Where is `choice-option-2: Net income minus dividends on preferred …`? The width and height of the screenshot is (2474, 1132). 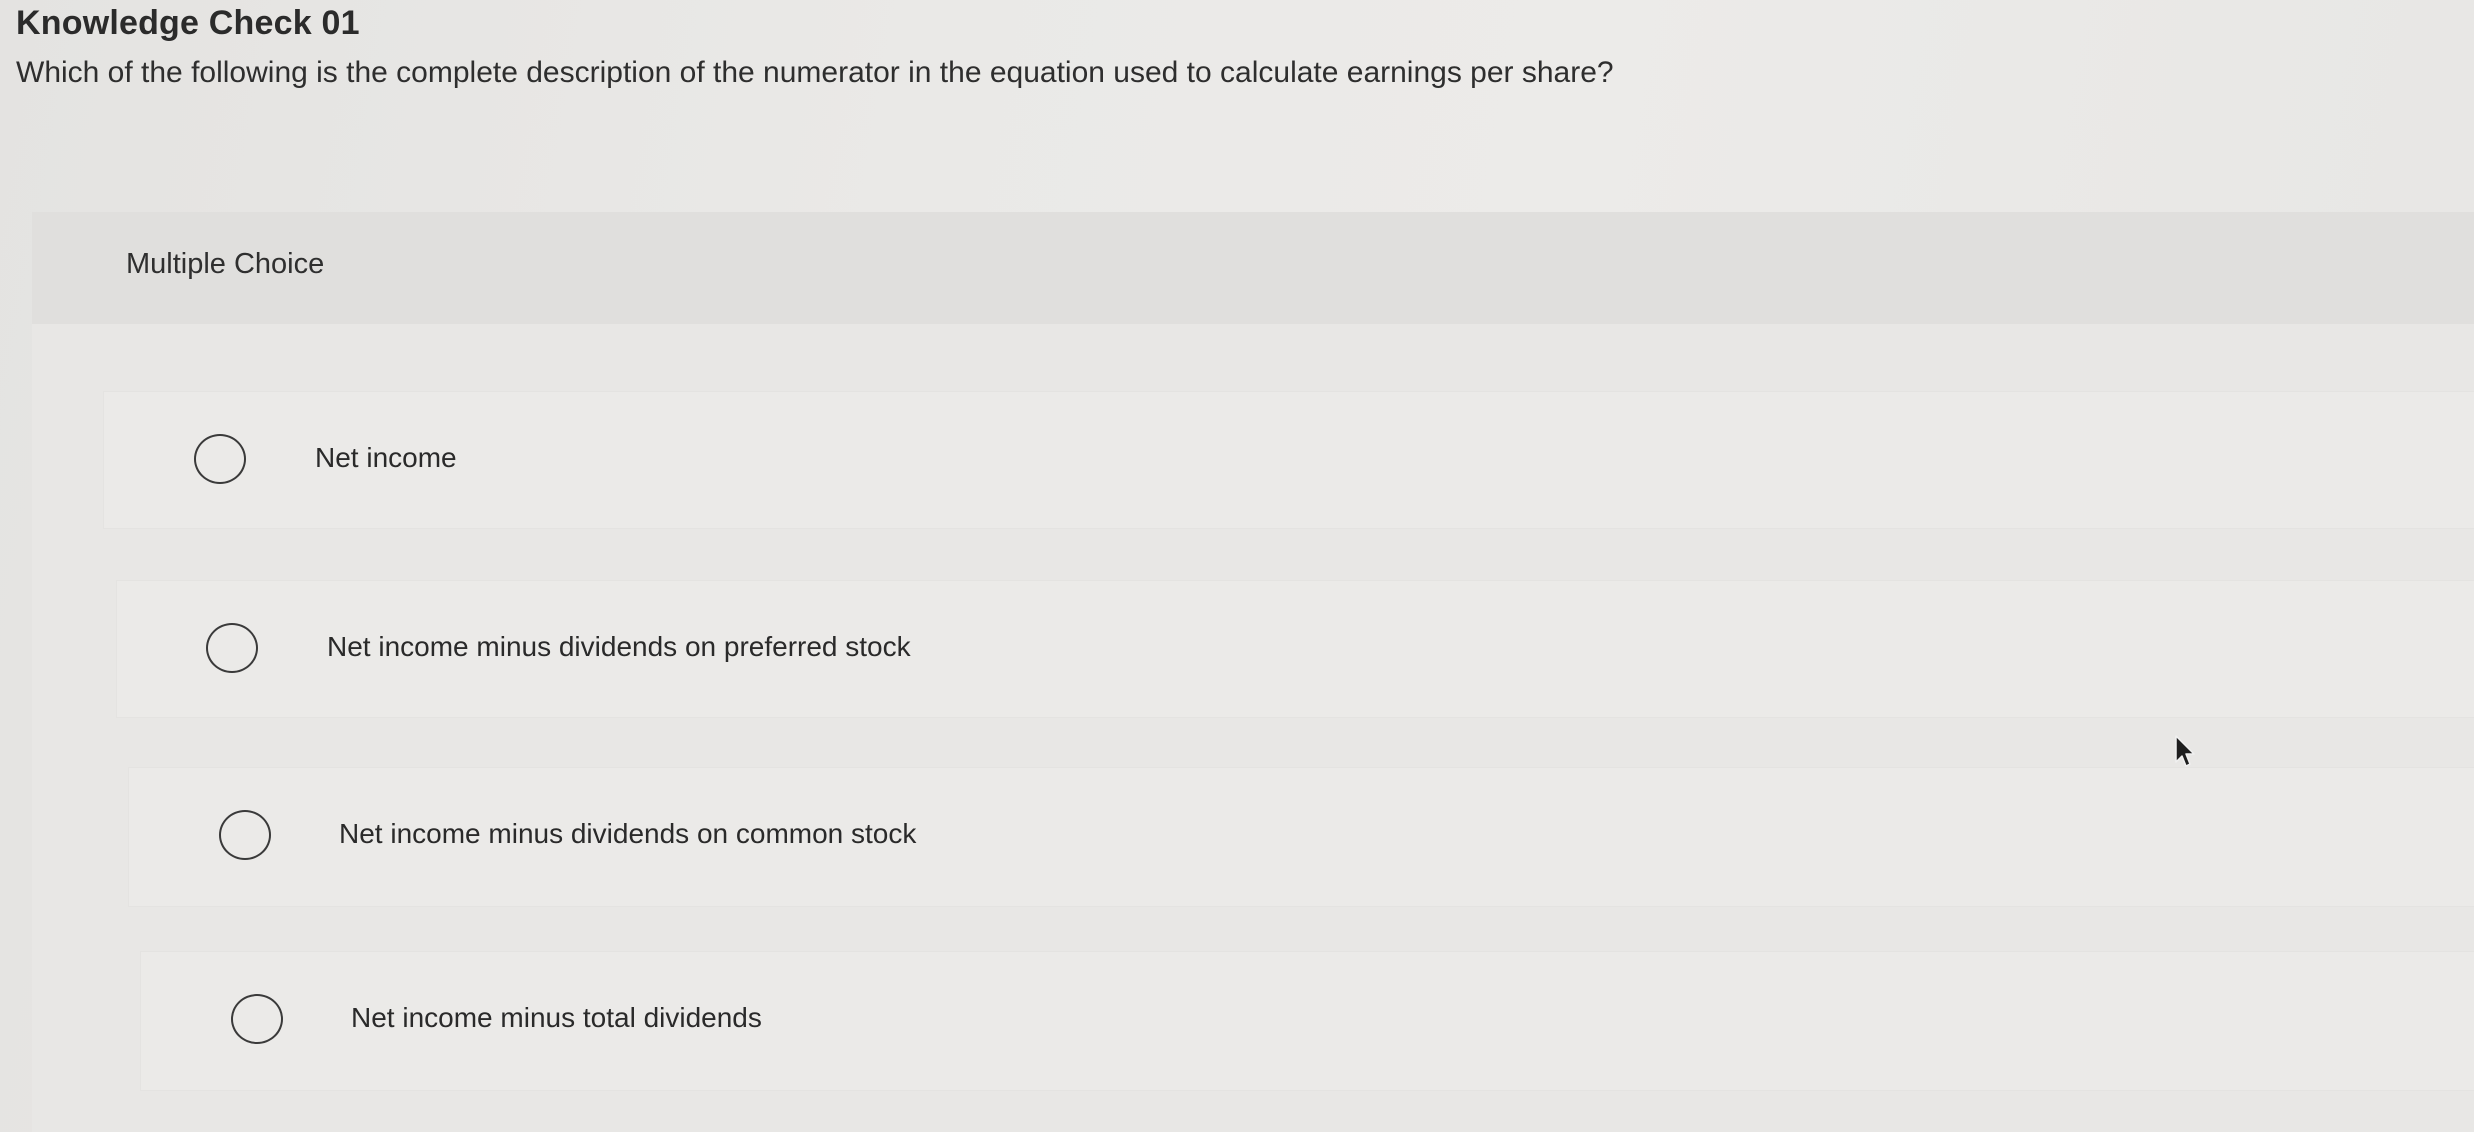 choice-option-2: Net income minus dividends on preferred … is located at coordinates (1295, 649).